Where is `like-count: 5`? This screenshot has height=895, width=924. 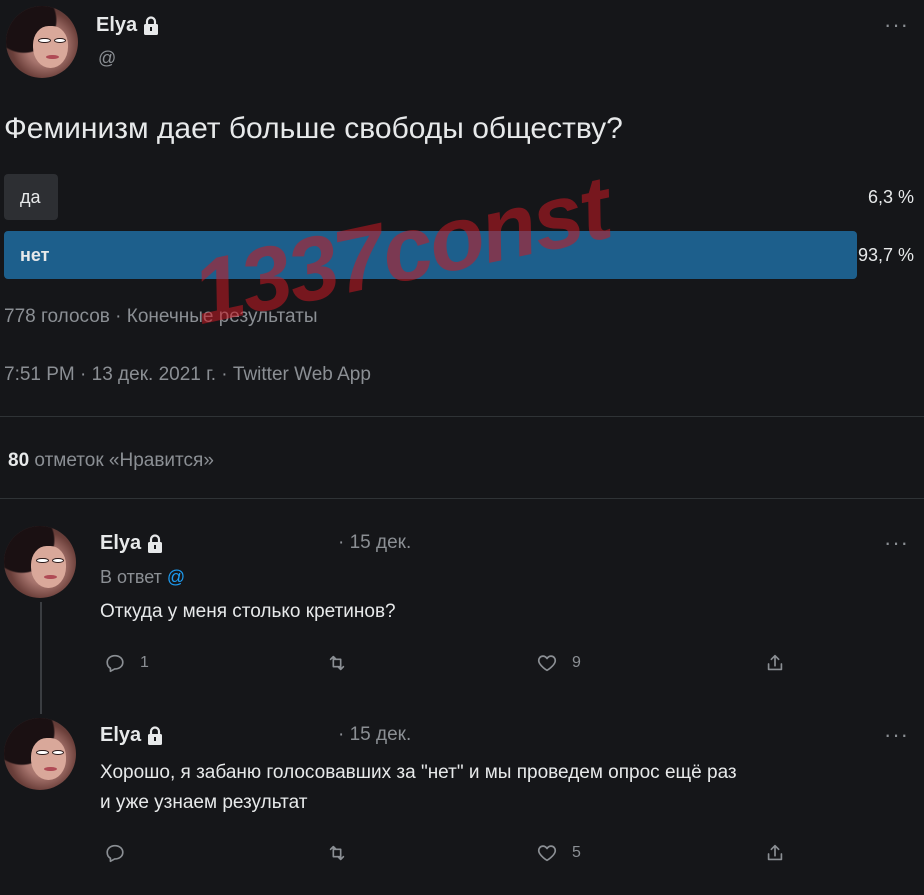 like-count: 5 is located at coordinates (576, 852).